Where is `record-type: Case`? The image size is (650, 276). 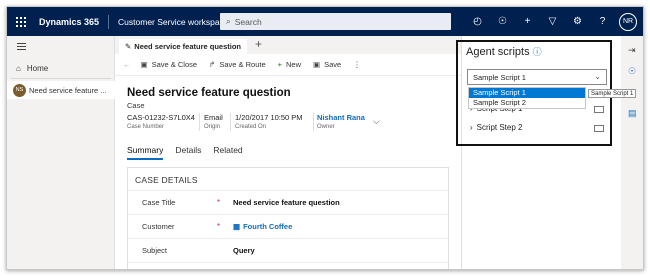 record-type: Case is located at coordinates (136, 105).